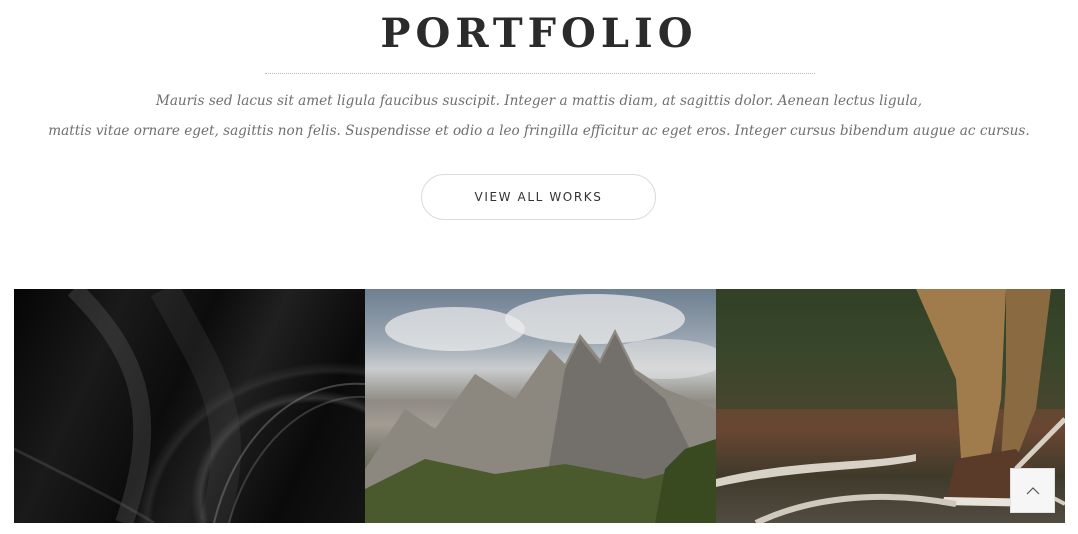 Image resolution: width=1078 pixels, height=534 pixels. I want to click on scroll-to-top-button, so click(1032, 490).